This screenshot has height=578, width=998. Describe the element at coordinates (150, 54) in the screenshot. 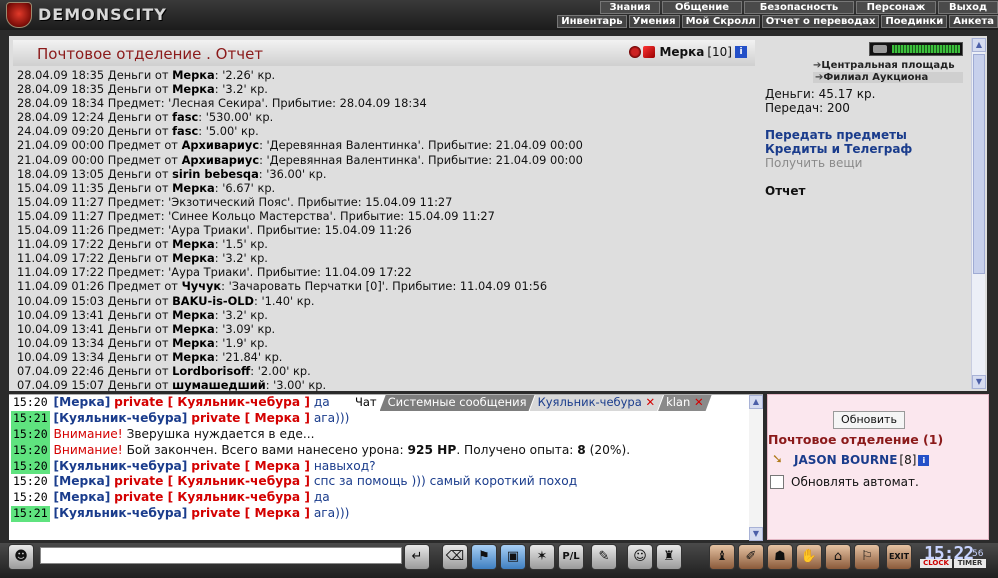

I see `page-title: Почтовое отделение . Отчет` at that location.